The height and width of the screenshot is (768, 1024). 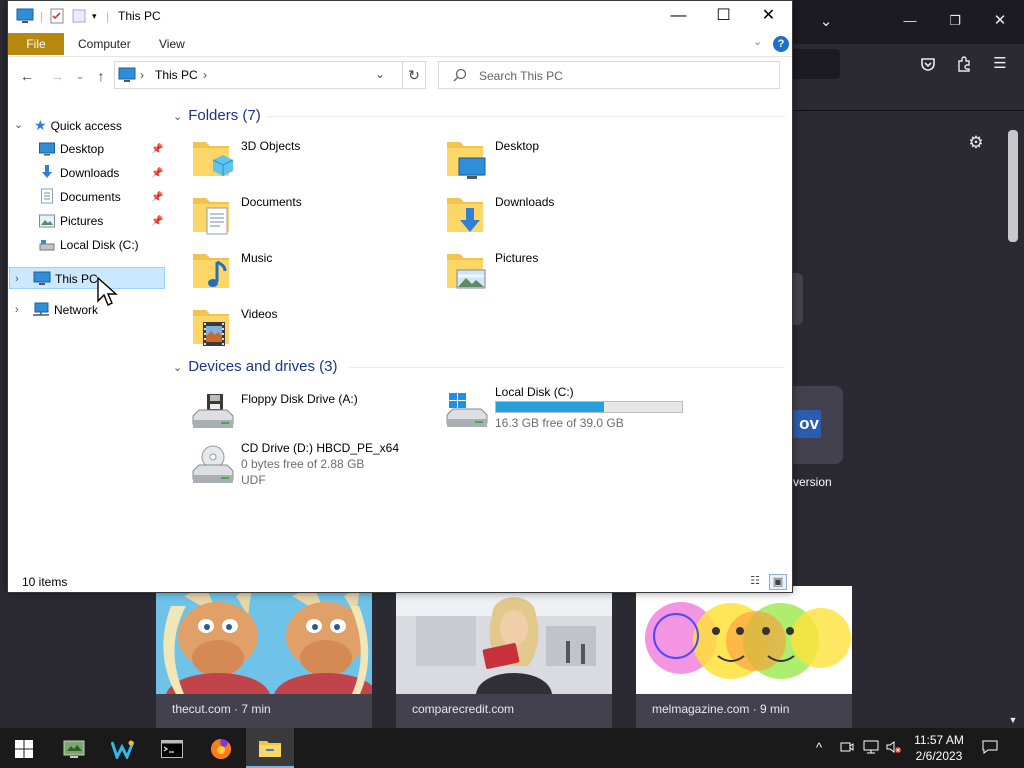 What do you see at coordinates (1000, 21) in the screenshot?
I see `close-icon: ✕` at bounding box center [1000, 21].